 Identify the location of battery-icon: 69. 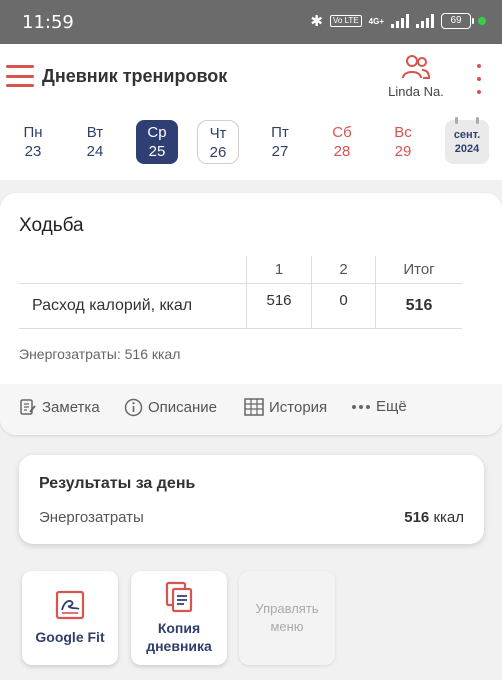
(457, 21).